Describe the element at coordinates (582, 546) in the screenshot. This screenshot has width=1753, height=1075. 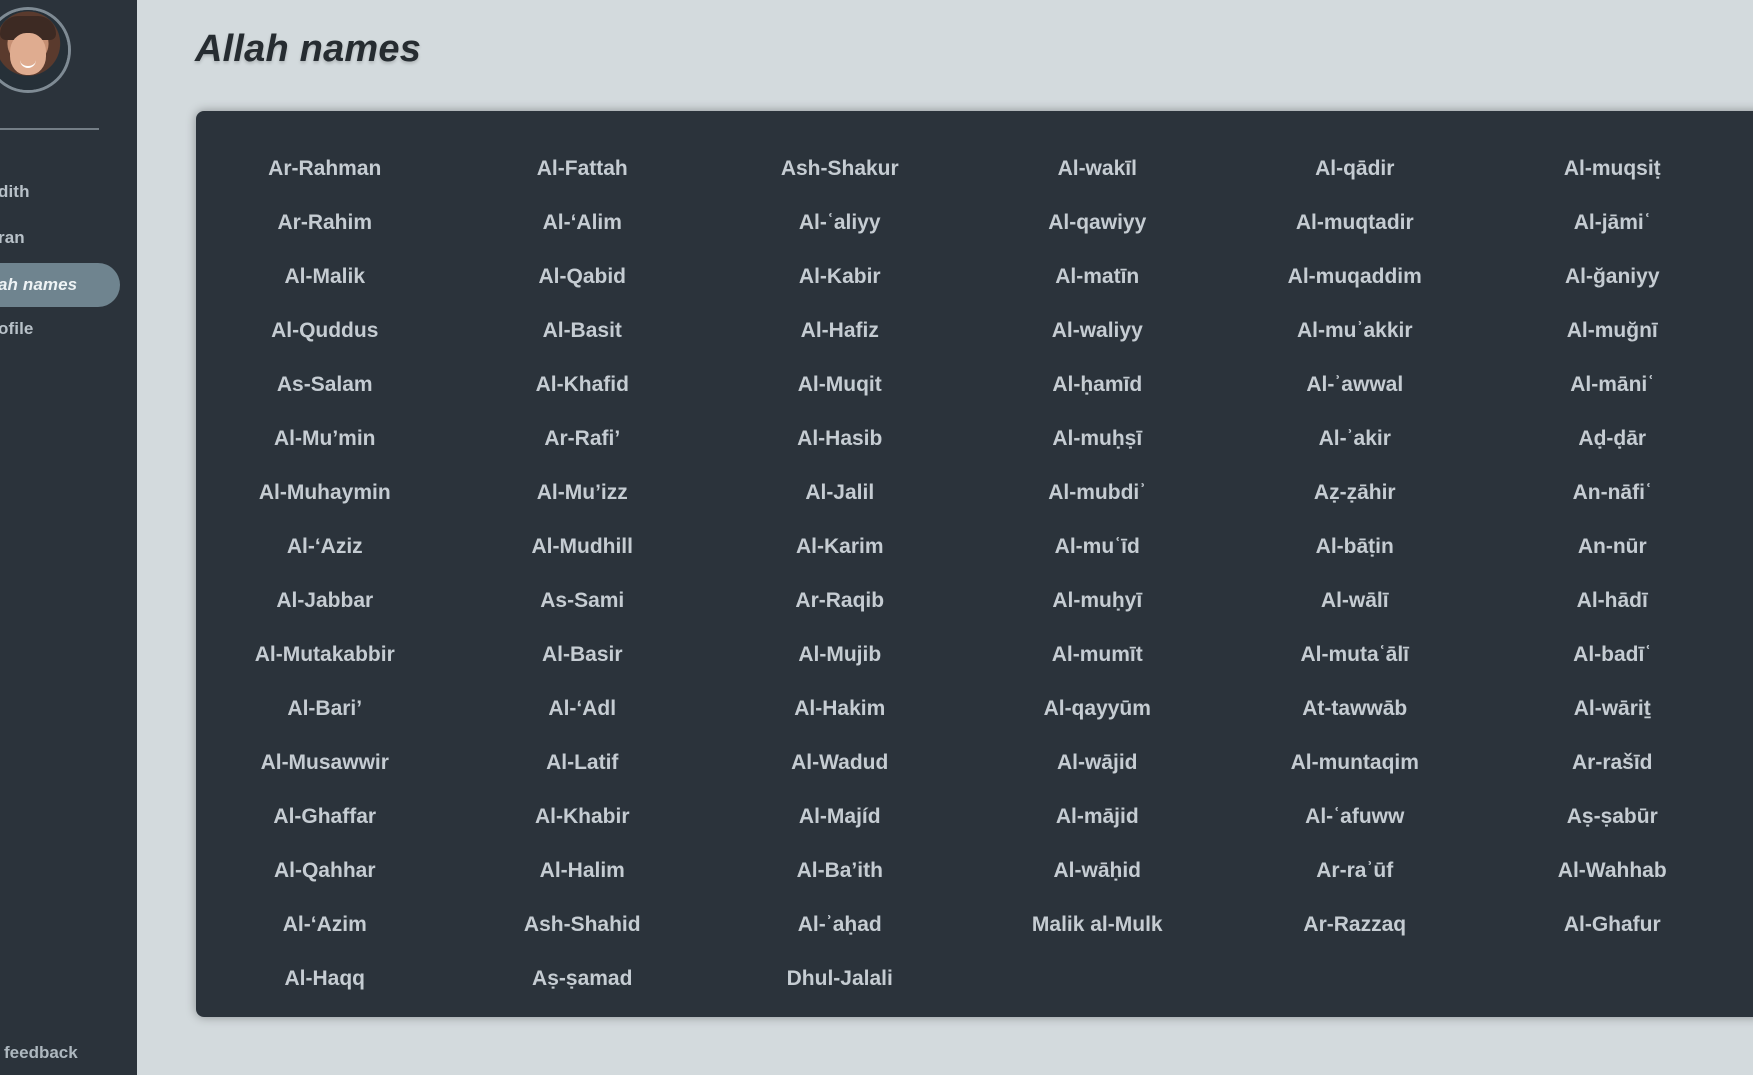
I see `allah-name-item: Al-Mudhill` at that location.